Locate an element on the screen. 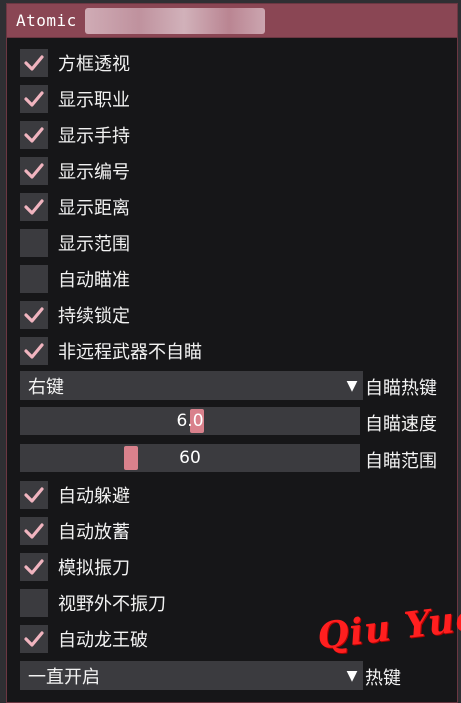 The image size is (461, 703). checkbox-label: 自动放蓄 is located at coordinates (94, 532).